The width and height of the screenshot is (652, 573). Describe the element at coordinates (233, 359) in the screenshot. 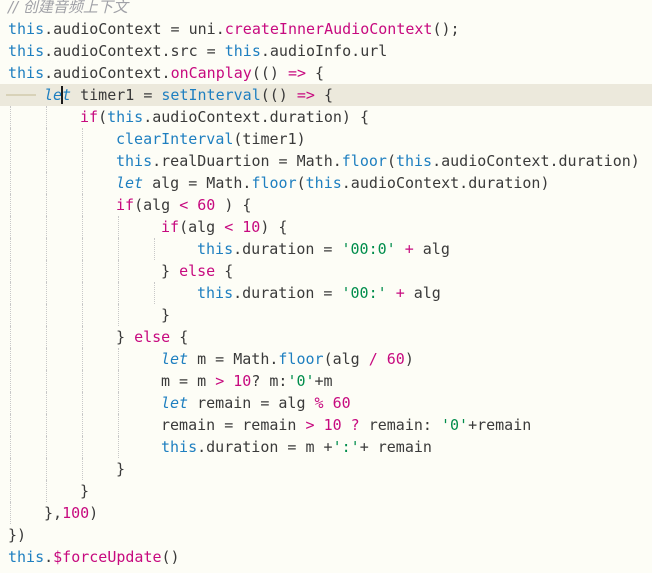

I see `code-token: m = Math.` at that location.